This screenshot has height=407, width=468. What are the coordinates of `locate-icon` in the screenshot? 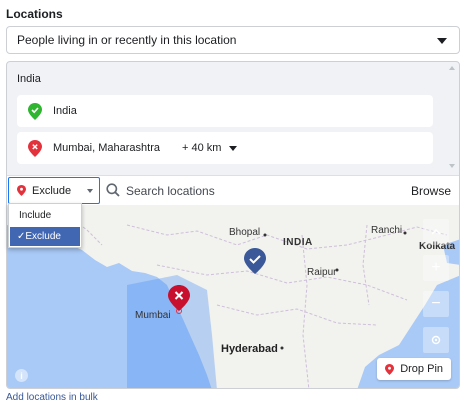 It's located at (436, 340).